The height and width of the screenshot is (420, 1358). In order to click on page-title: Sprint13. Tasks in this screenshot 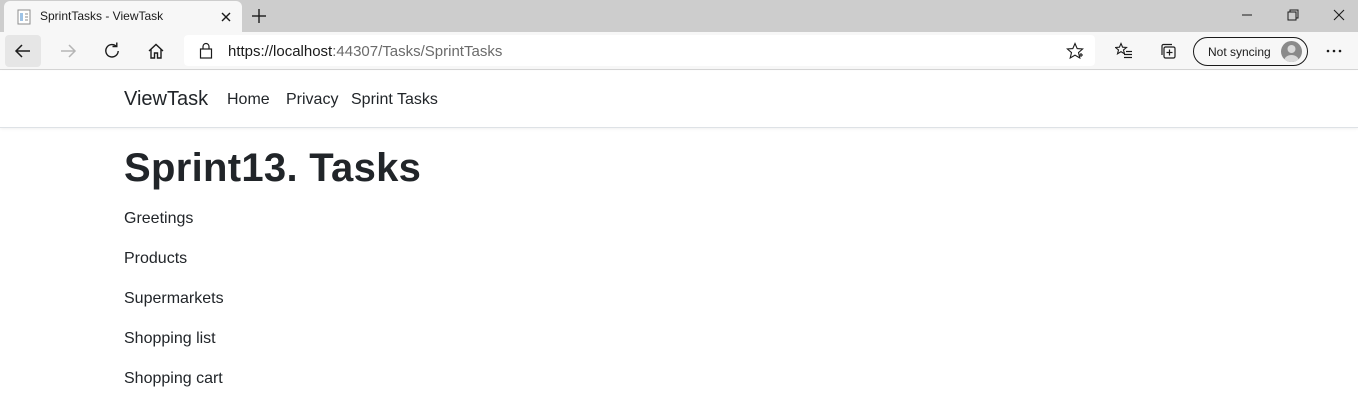, I will do `click(273, 168)`.